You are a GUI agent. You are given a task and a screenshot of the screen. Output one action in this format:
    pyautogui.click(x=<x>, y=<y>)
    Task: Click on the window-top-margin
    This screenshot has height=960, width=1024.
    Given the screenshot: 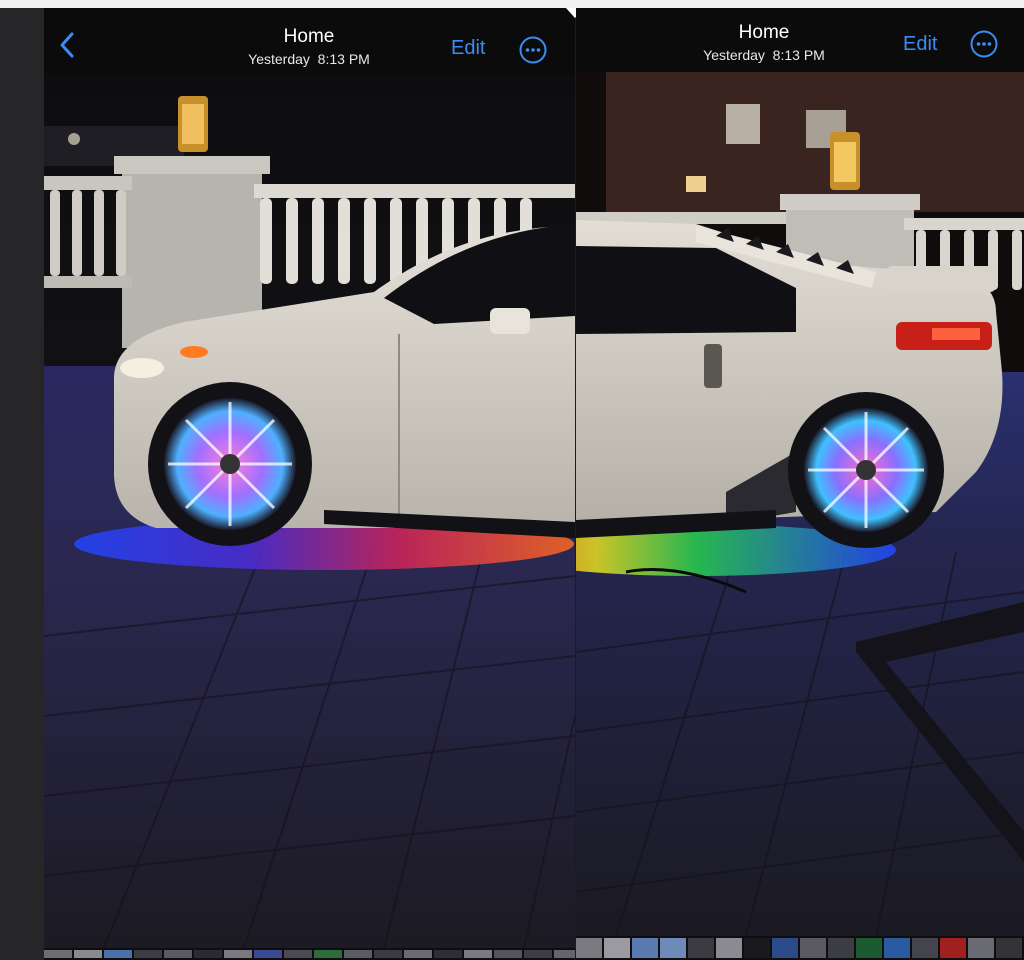 What is the action you would take?
    pyautogui.click(x=512, y=4)
    